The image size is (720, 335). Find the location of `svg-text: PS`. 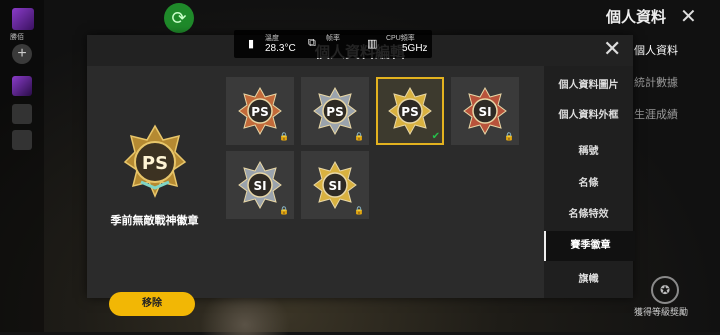

svg-text: PS is located at coordinates (155, 163).